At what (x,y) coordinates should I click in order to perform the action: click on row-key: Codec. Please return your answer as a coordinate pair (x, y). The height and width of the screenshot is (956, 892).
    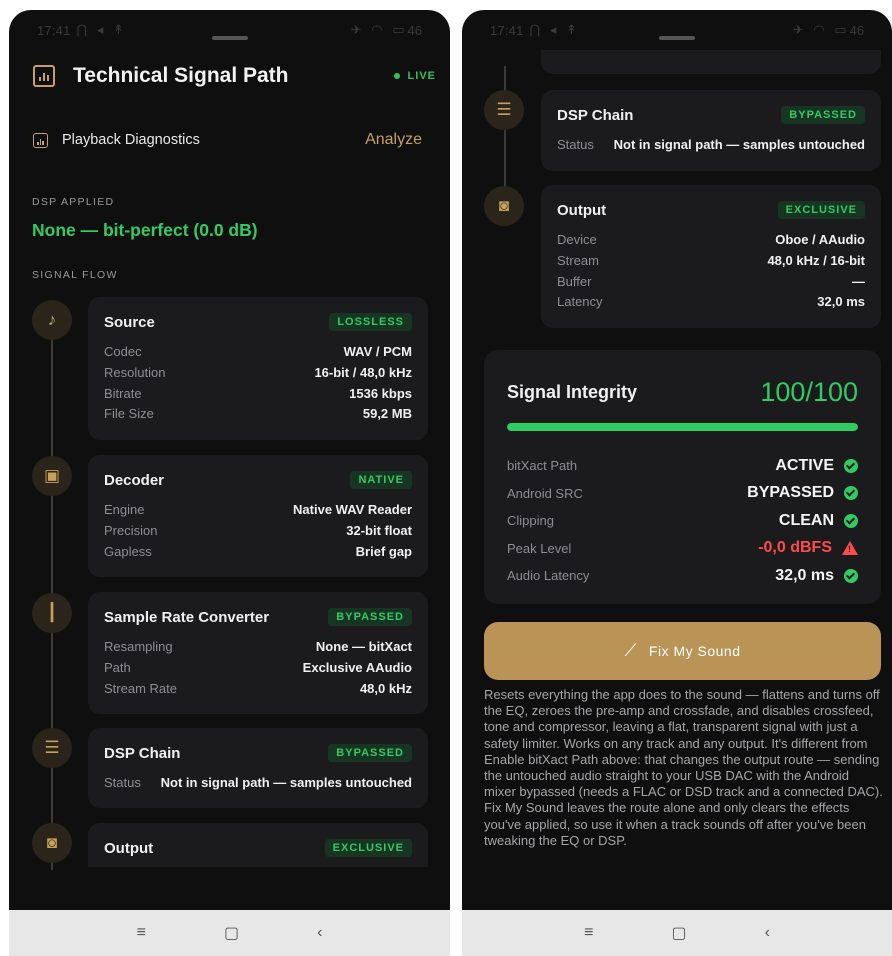
    Looking at the image, I should click on (123, 351).